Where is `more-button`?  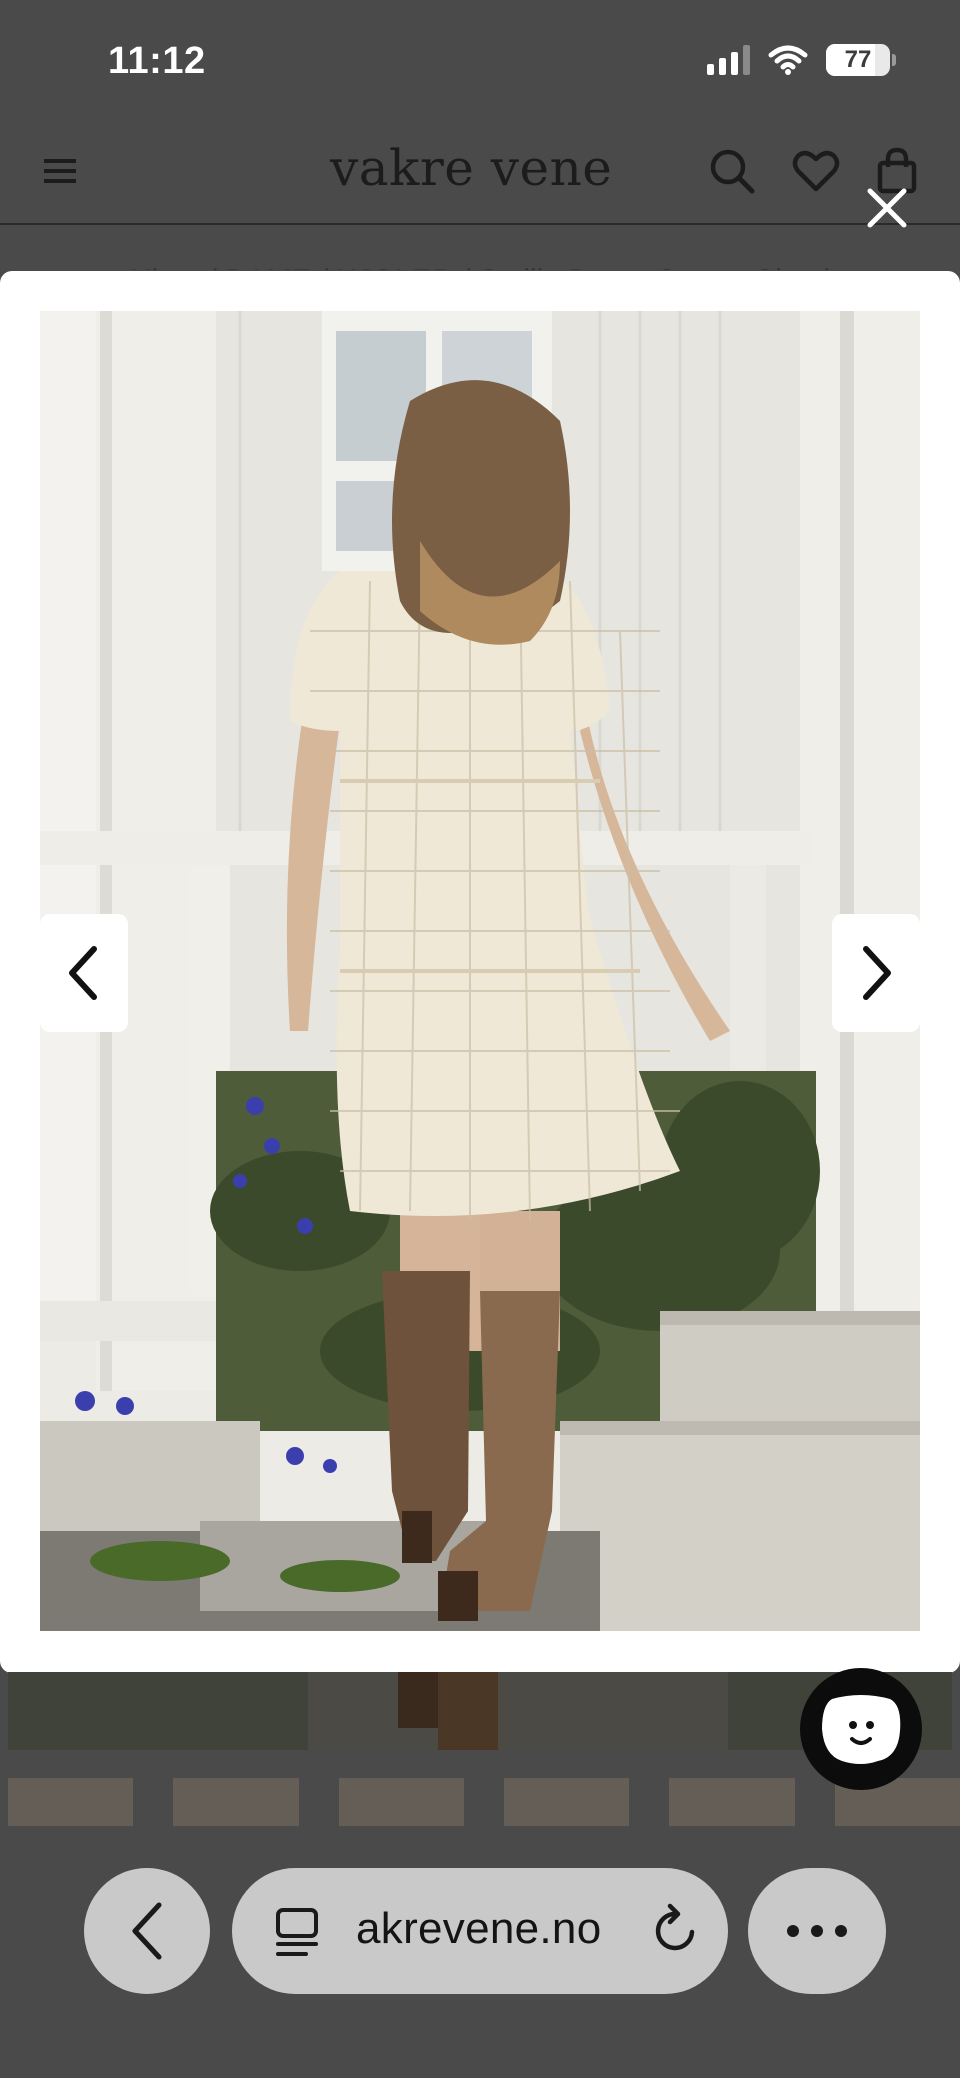 more-button is located at coordinates (817, 1931).